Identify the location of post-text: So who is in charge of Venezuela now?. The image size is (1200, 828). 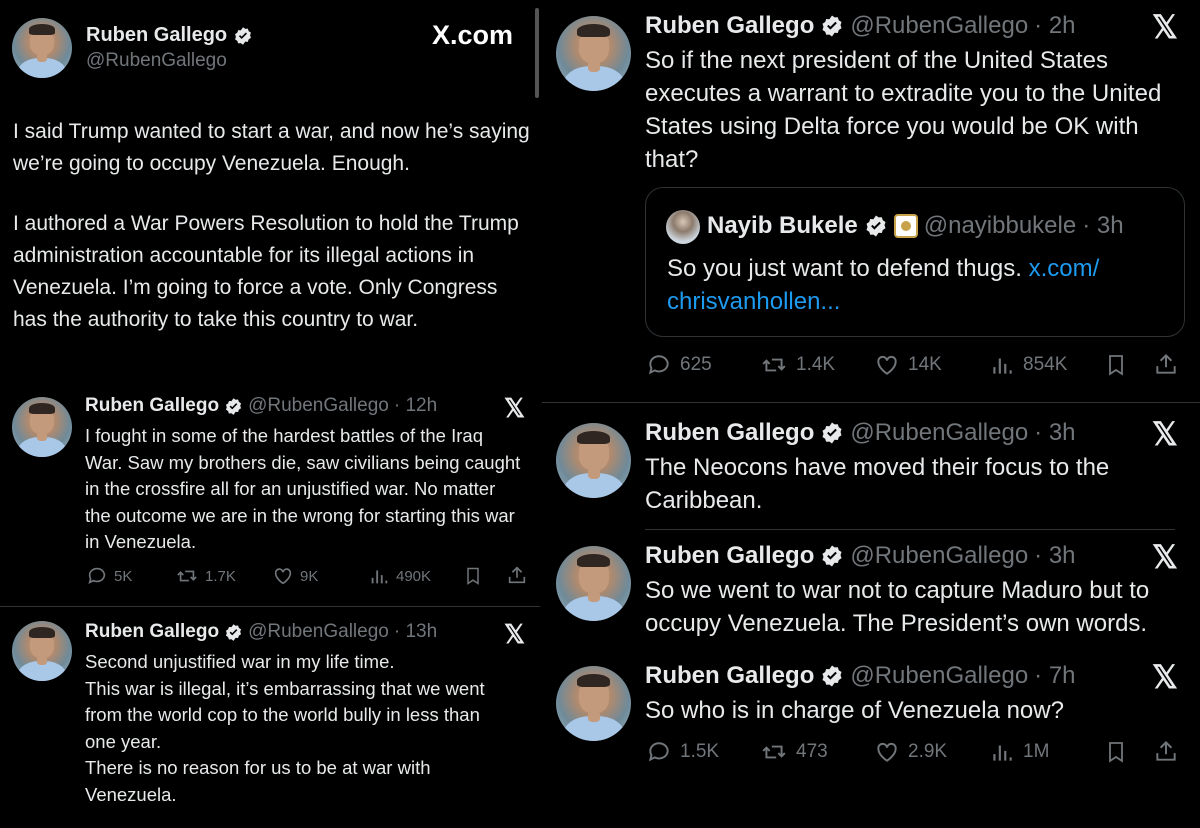
(854, 710).